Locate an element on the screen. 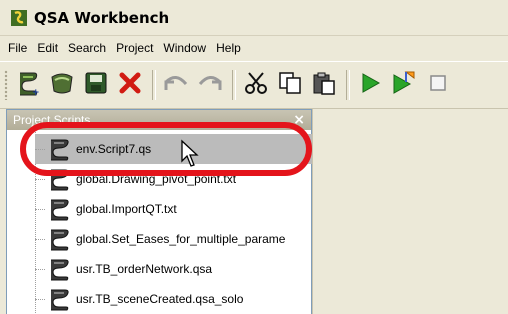 The image size is (508, 314). toolbar-grip is located at coordinates (6, 85).